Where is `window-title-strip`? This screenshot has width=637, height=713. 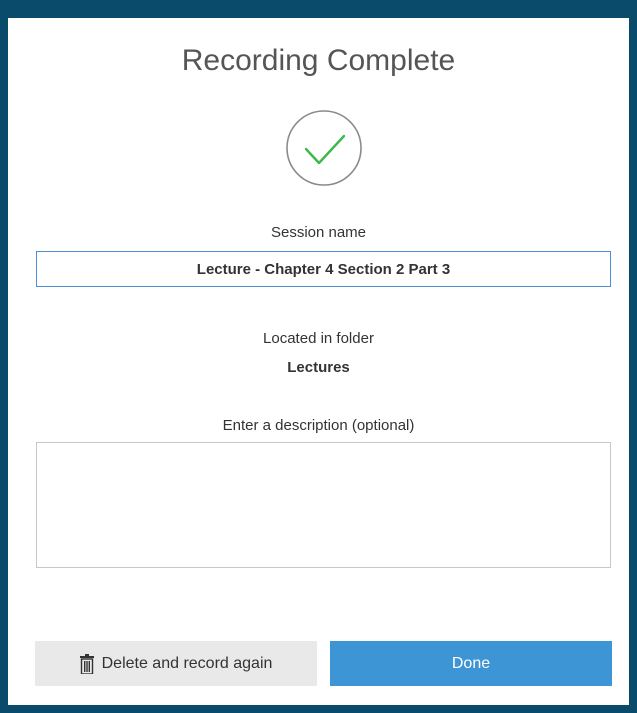
window-title-strip is located at coordinates (318, 9).